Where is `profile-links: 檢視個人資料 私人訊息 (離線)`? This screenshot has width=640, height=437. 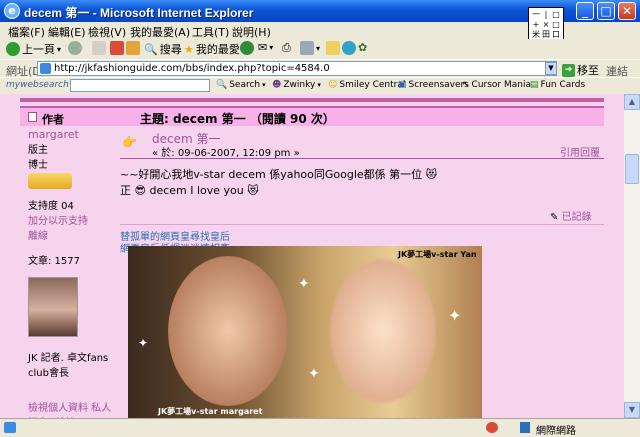
profile-links: 檢視個人資料 私人訊息 (離線) is located at coordinates (72, 408).